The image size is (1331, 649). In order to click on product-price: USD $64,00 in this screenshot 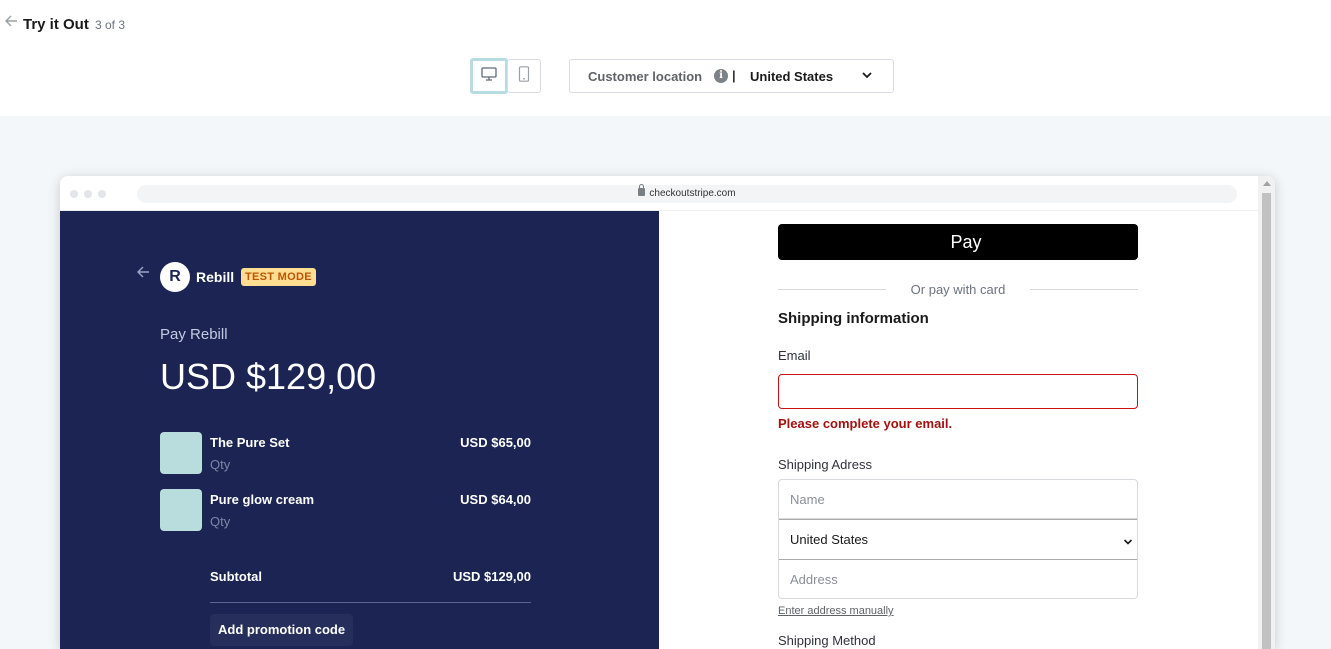, I will do `click(495, 499)`.